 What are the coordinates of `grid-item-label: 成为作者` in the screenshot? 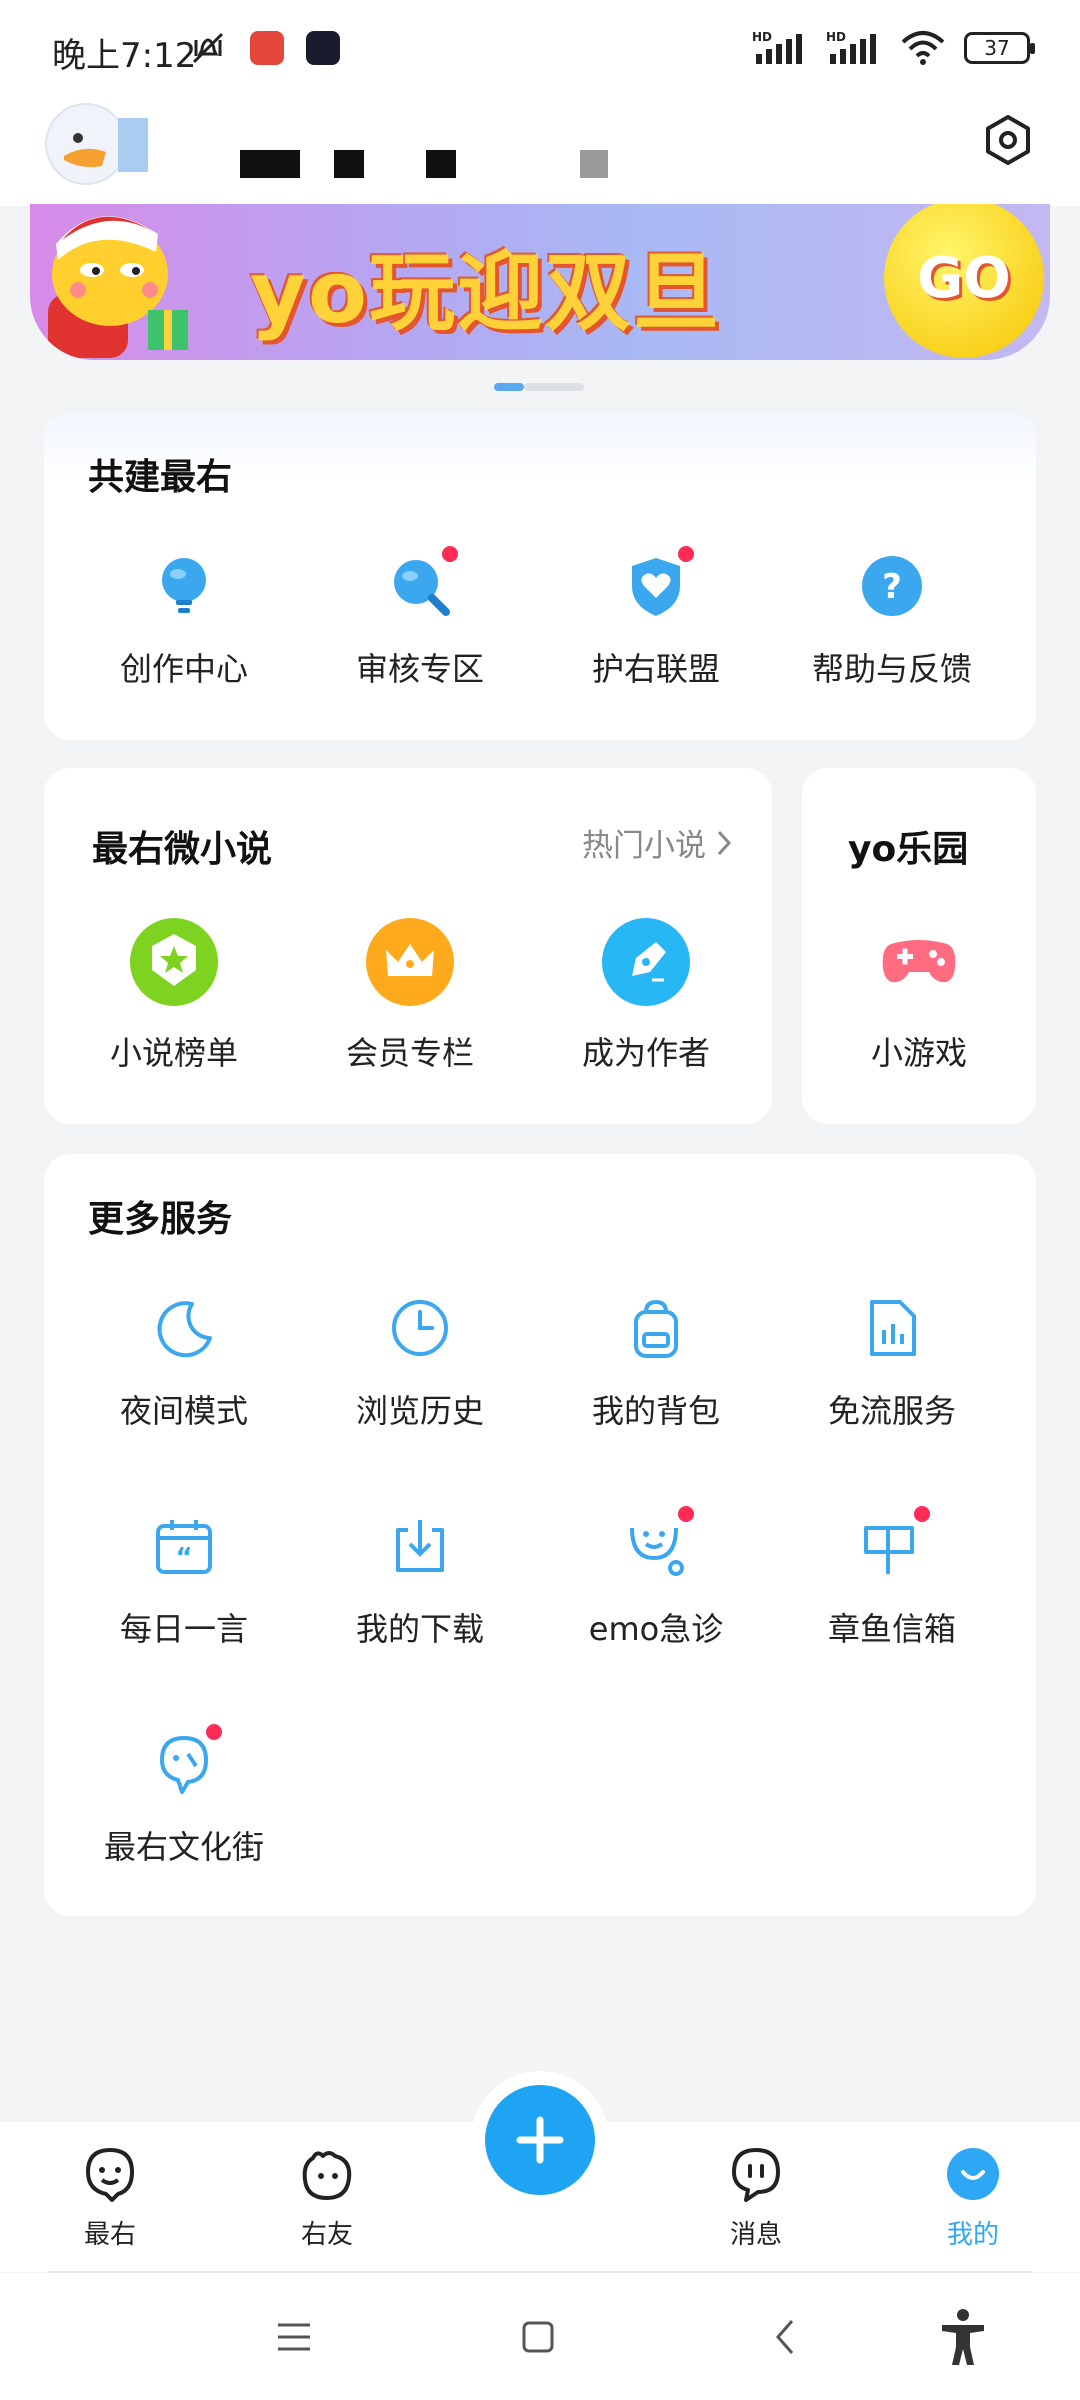 It's located at (645, 1053).